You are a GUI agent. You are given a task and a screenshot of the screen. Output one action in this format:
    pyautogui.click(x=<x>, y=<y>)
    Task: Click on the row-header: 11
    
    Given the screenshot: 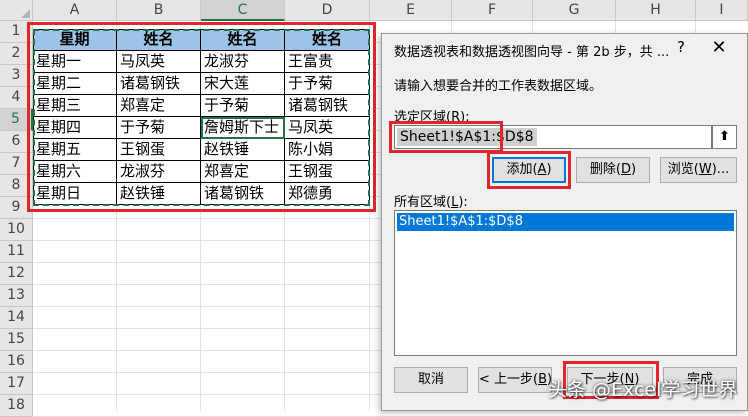 What is the action you would take?
    pyautogui.click(x=16, y=252)
    